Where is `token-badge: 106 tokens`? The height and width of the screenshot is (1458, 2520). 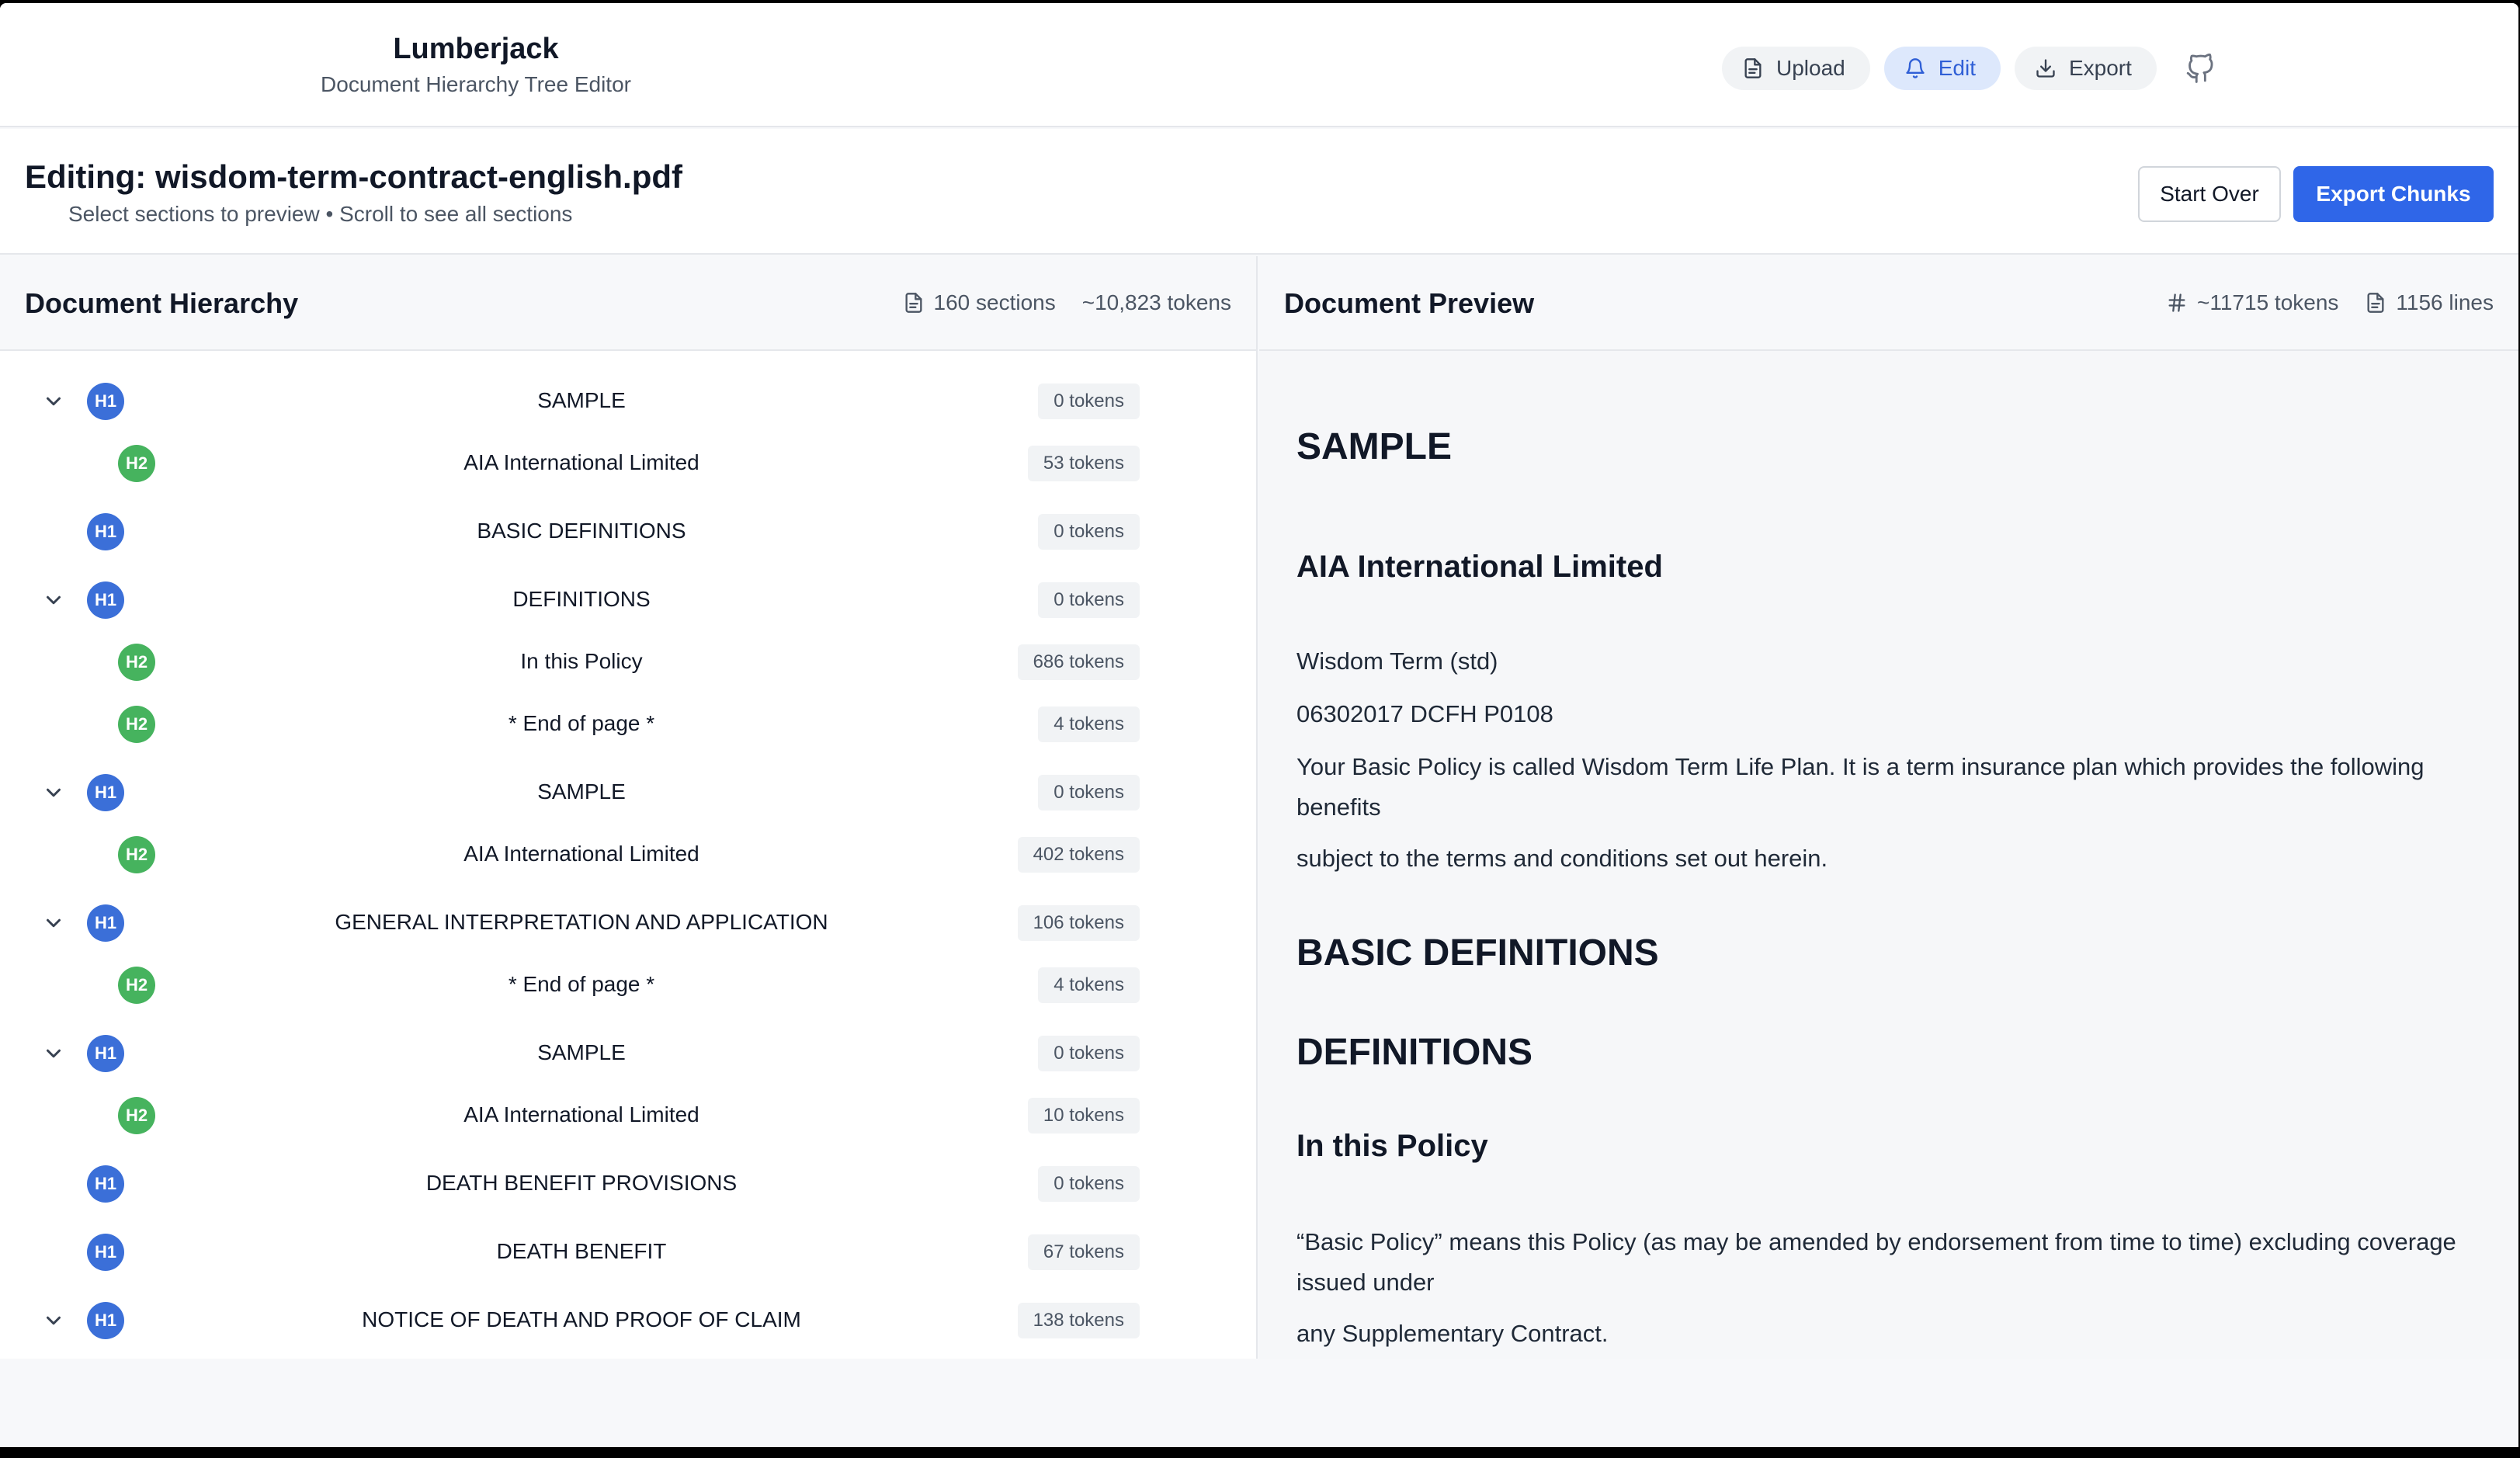
token-badge: 106 tokens is located at coordinates (1078, 923).